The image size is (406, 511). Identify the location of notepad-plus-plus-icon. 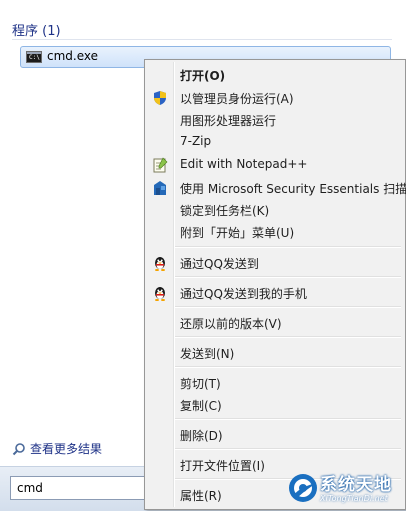
(160, 165).